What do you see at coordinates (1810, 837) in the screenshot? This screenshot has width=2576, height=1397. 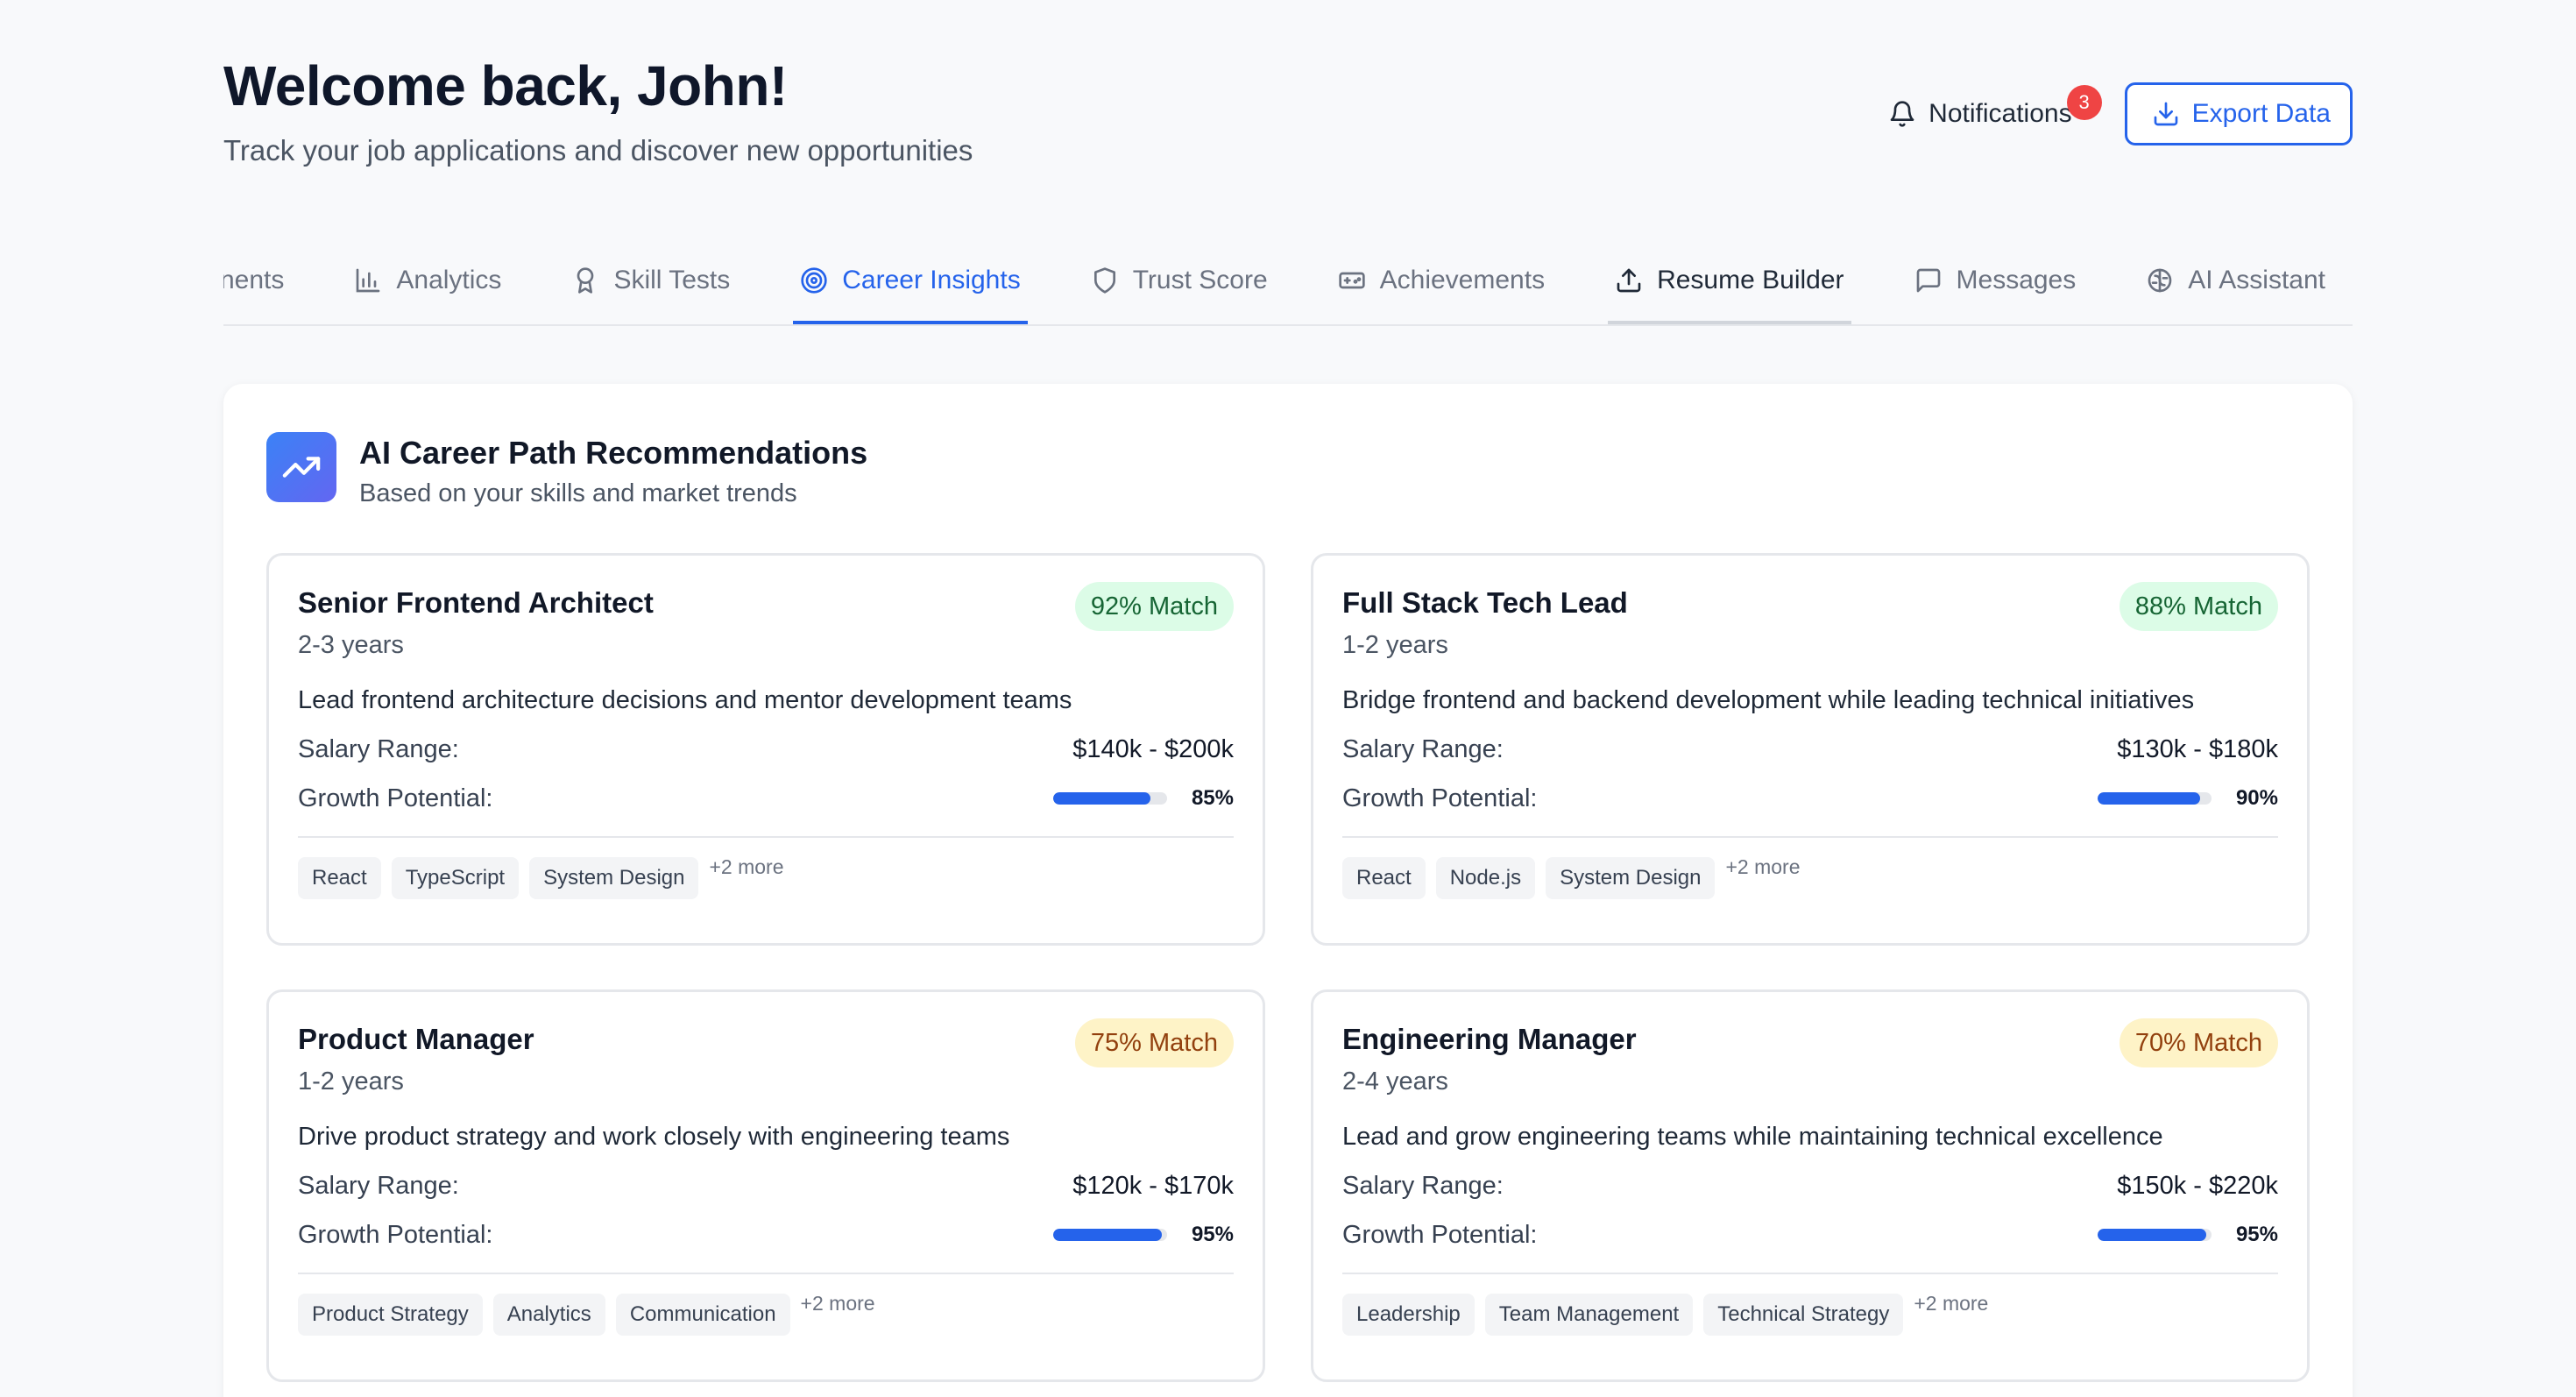 I see `divider` at bounding box center [1810, 837].